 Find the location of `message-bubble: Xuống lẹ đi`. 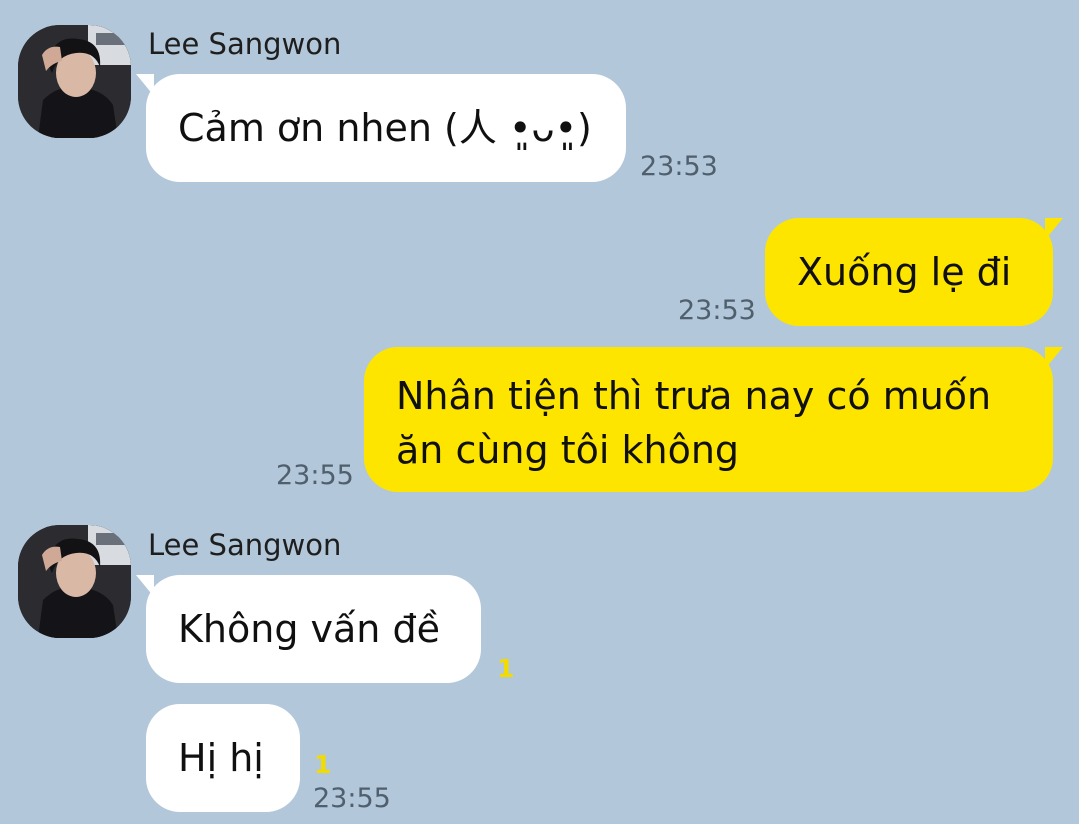

message-bubble: Xuống lẹ đi is located at coordinates (909, 272).